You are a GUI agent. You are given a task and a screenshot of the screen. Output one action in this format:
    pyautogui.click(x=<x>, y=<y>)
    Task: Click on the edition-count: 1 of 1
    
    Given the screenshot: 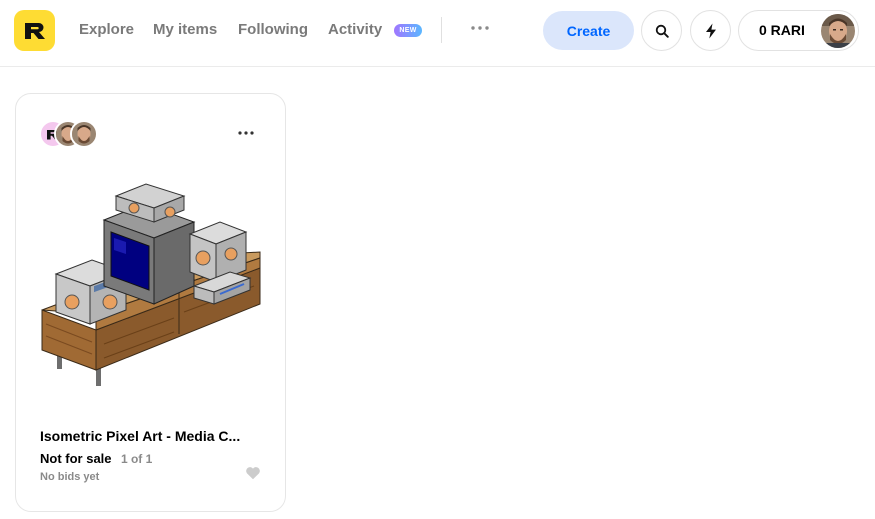 What is the action you would take?
    pyautogui.click(x=136, y=459)
    